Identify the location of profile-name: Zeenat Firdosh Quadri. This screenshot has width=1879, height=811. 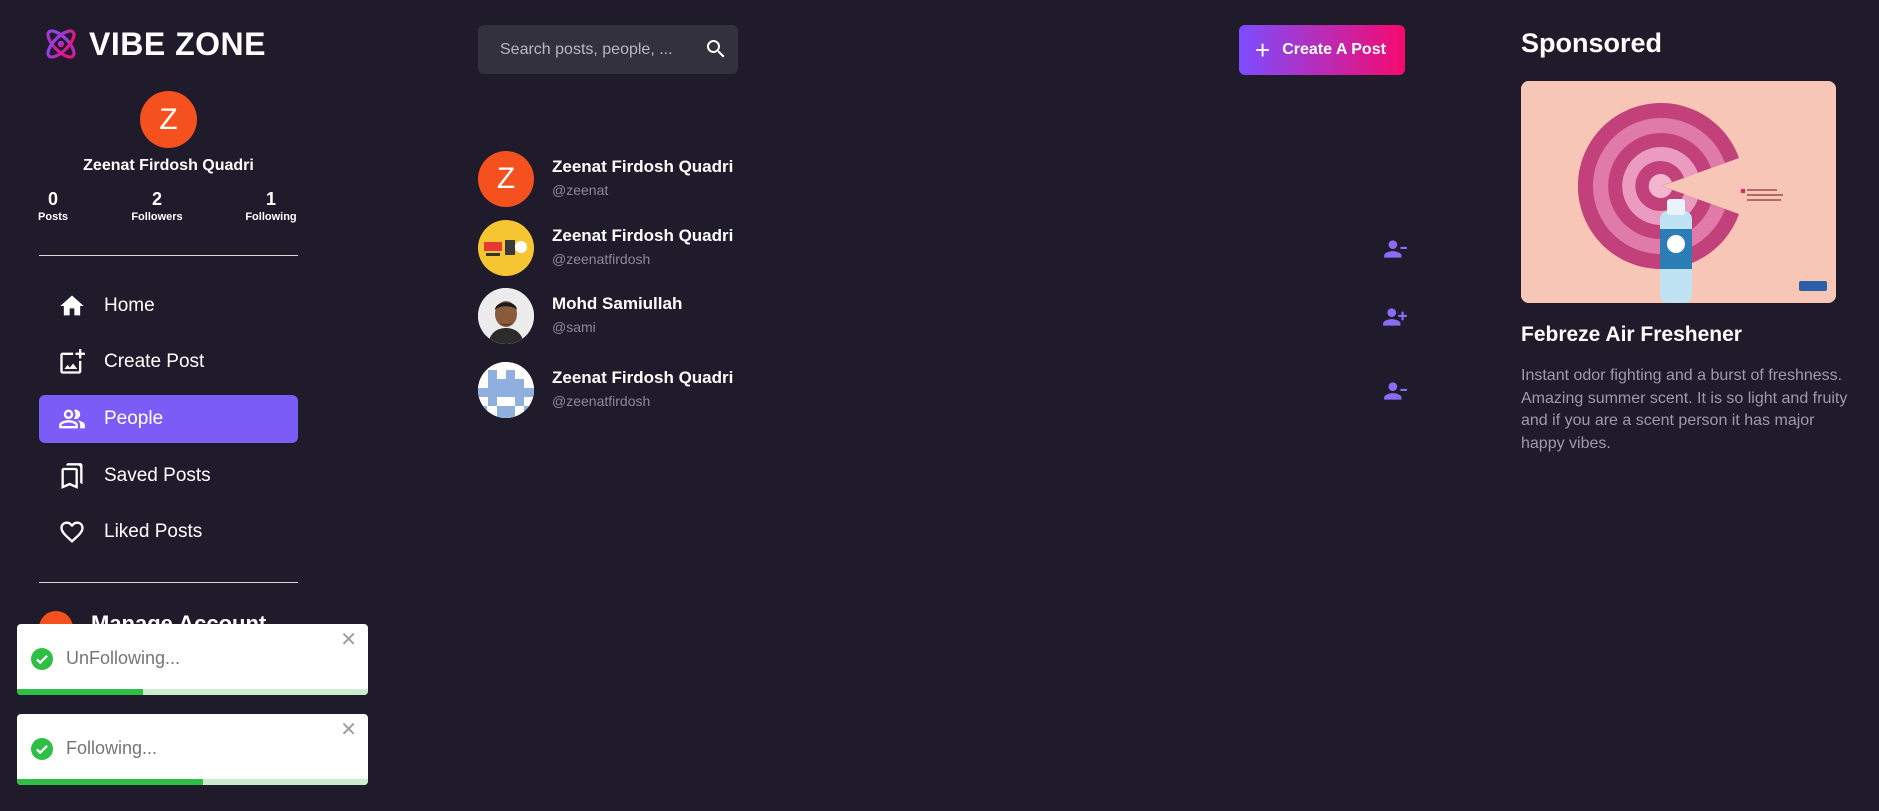
(168, 166).